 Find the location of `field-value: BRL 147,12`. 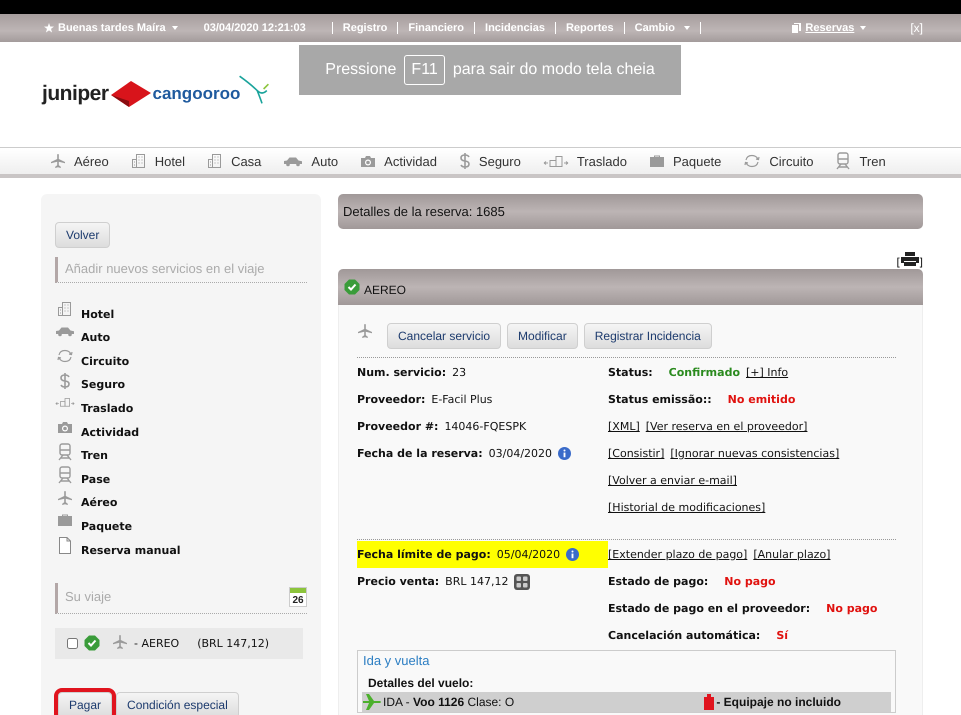

field-value: BRL 147,12 is located at coordinates (476, 581).